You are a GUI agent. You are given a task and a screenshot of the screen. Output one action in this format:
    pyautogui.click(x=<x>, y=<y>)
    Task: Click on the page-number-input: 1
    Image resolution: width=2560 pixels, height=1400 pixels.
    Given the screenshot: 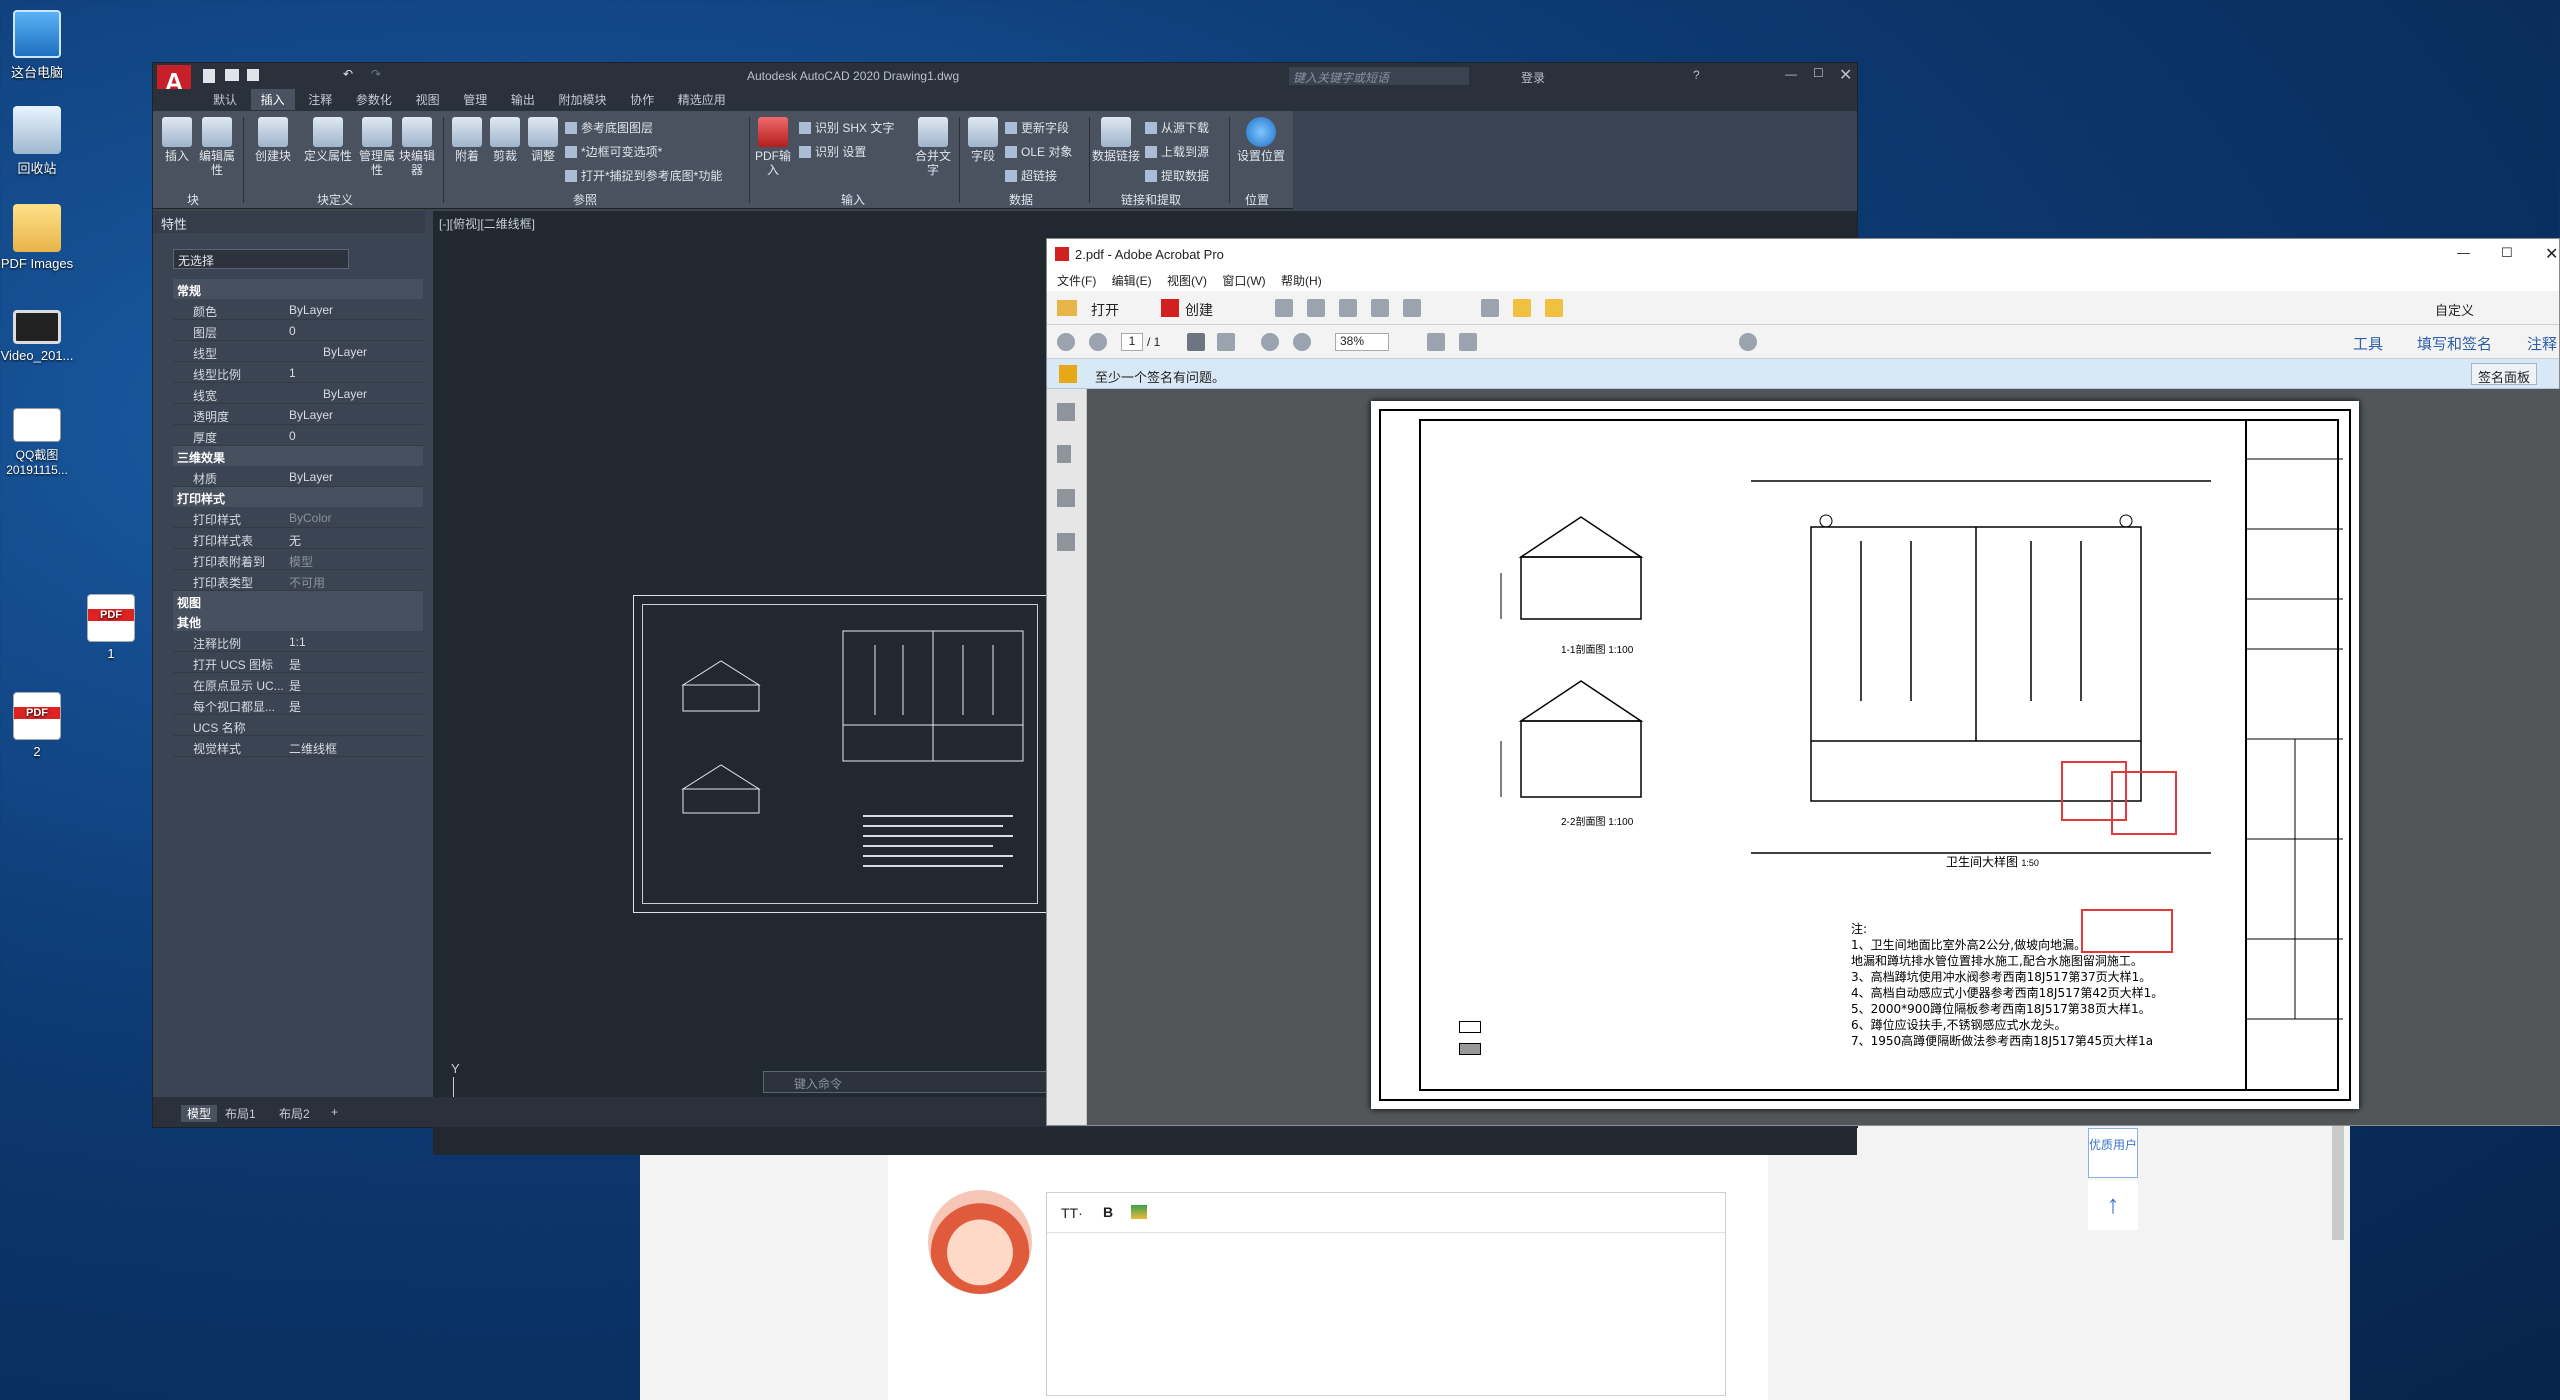 What is the action you would take?
    pyautogui.click(x=1132, y=342)
    